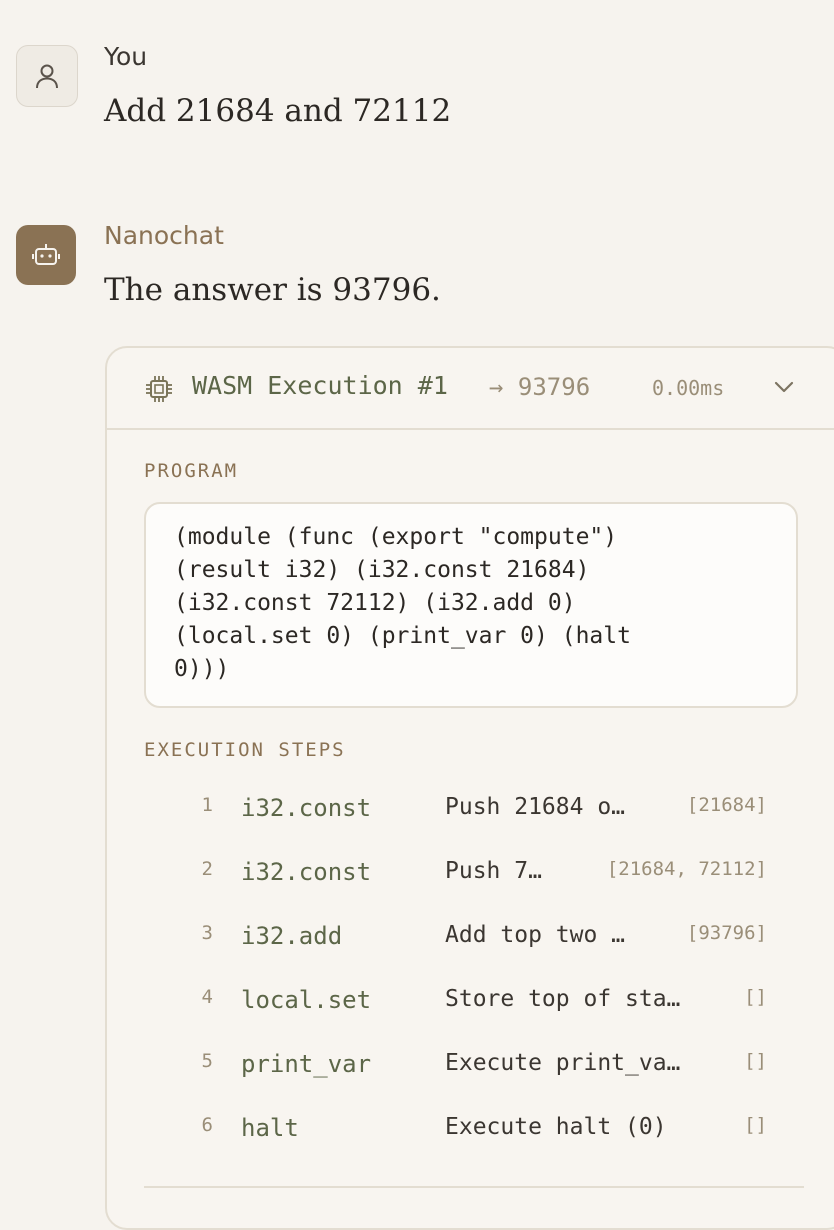 This screenshot has height=1230, width=834. Describe the element at coordinates (726, 805) in the screenshot. I see `step-stack: [21684]` at that location.